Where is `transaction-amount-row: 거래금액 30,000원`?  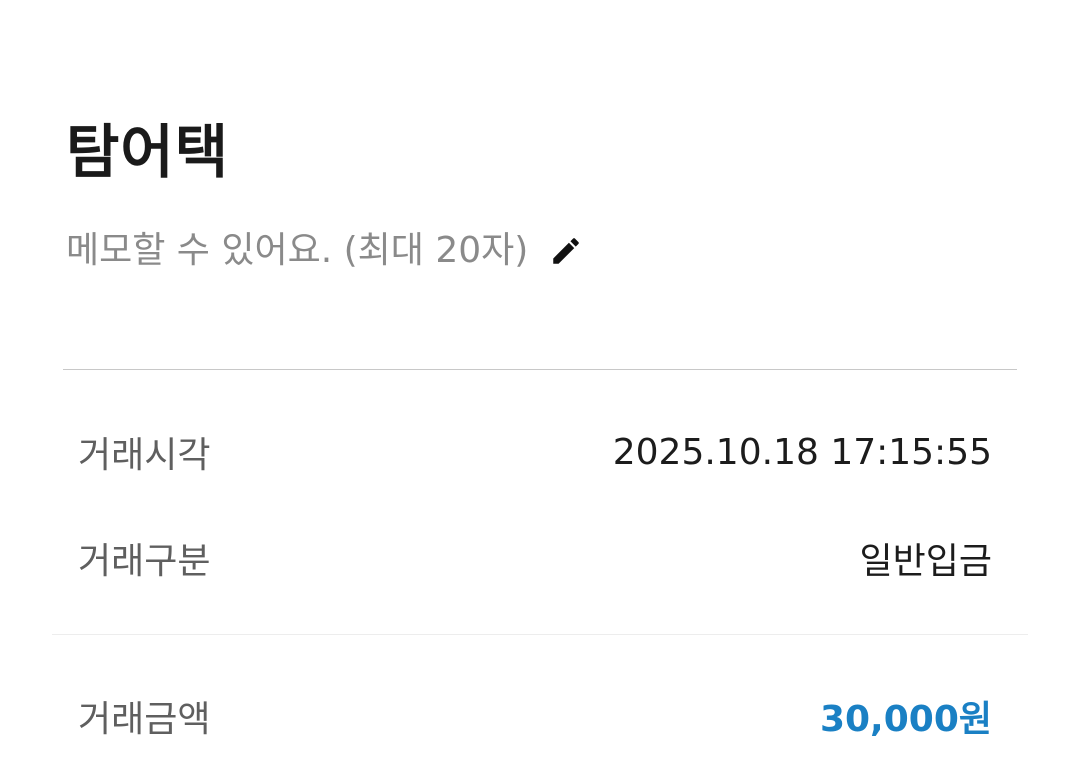
transaction-amount-row: 거래금액 30,000원 is located at coordinates (535, 716).